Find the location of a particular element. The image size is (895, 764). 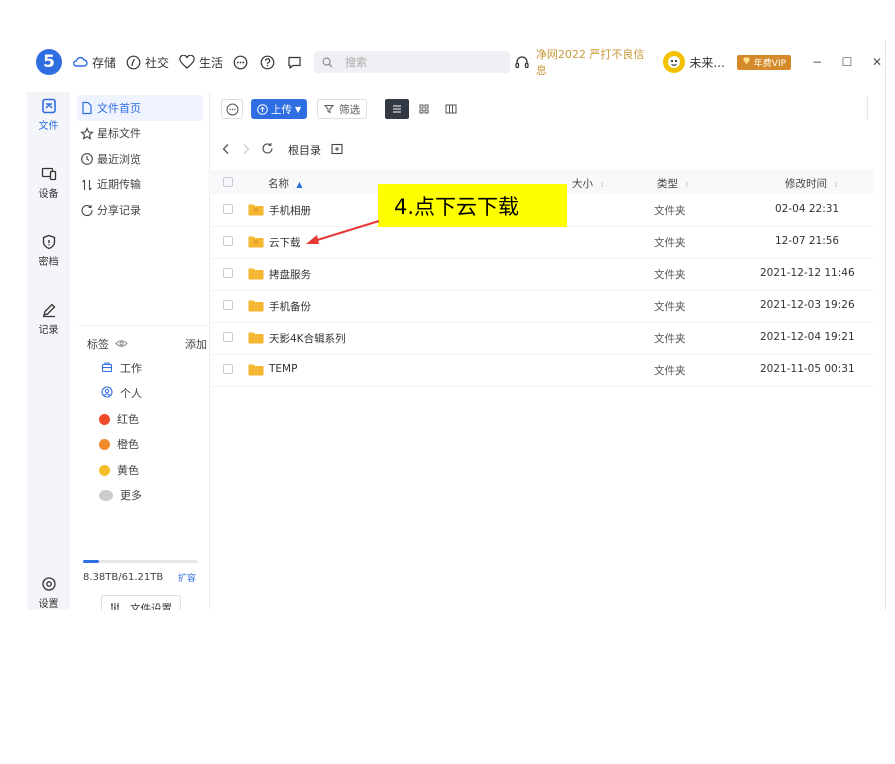

refresh-icon is located at coordinates (267, 150).